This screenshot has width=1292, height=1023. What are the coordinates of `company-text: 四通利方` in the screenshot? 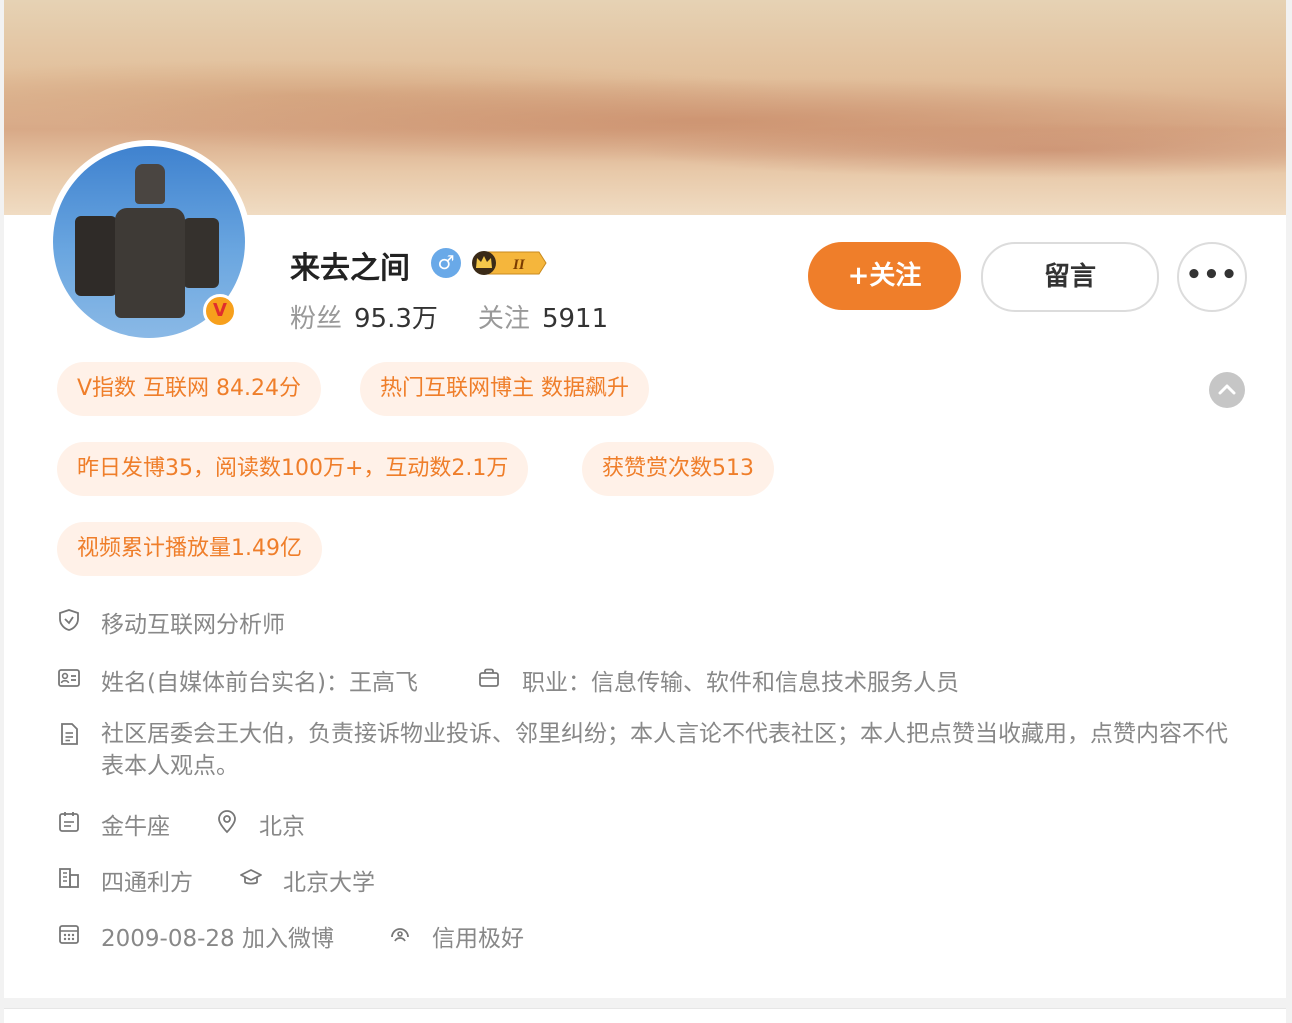 It's located at (147, 883).